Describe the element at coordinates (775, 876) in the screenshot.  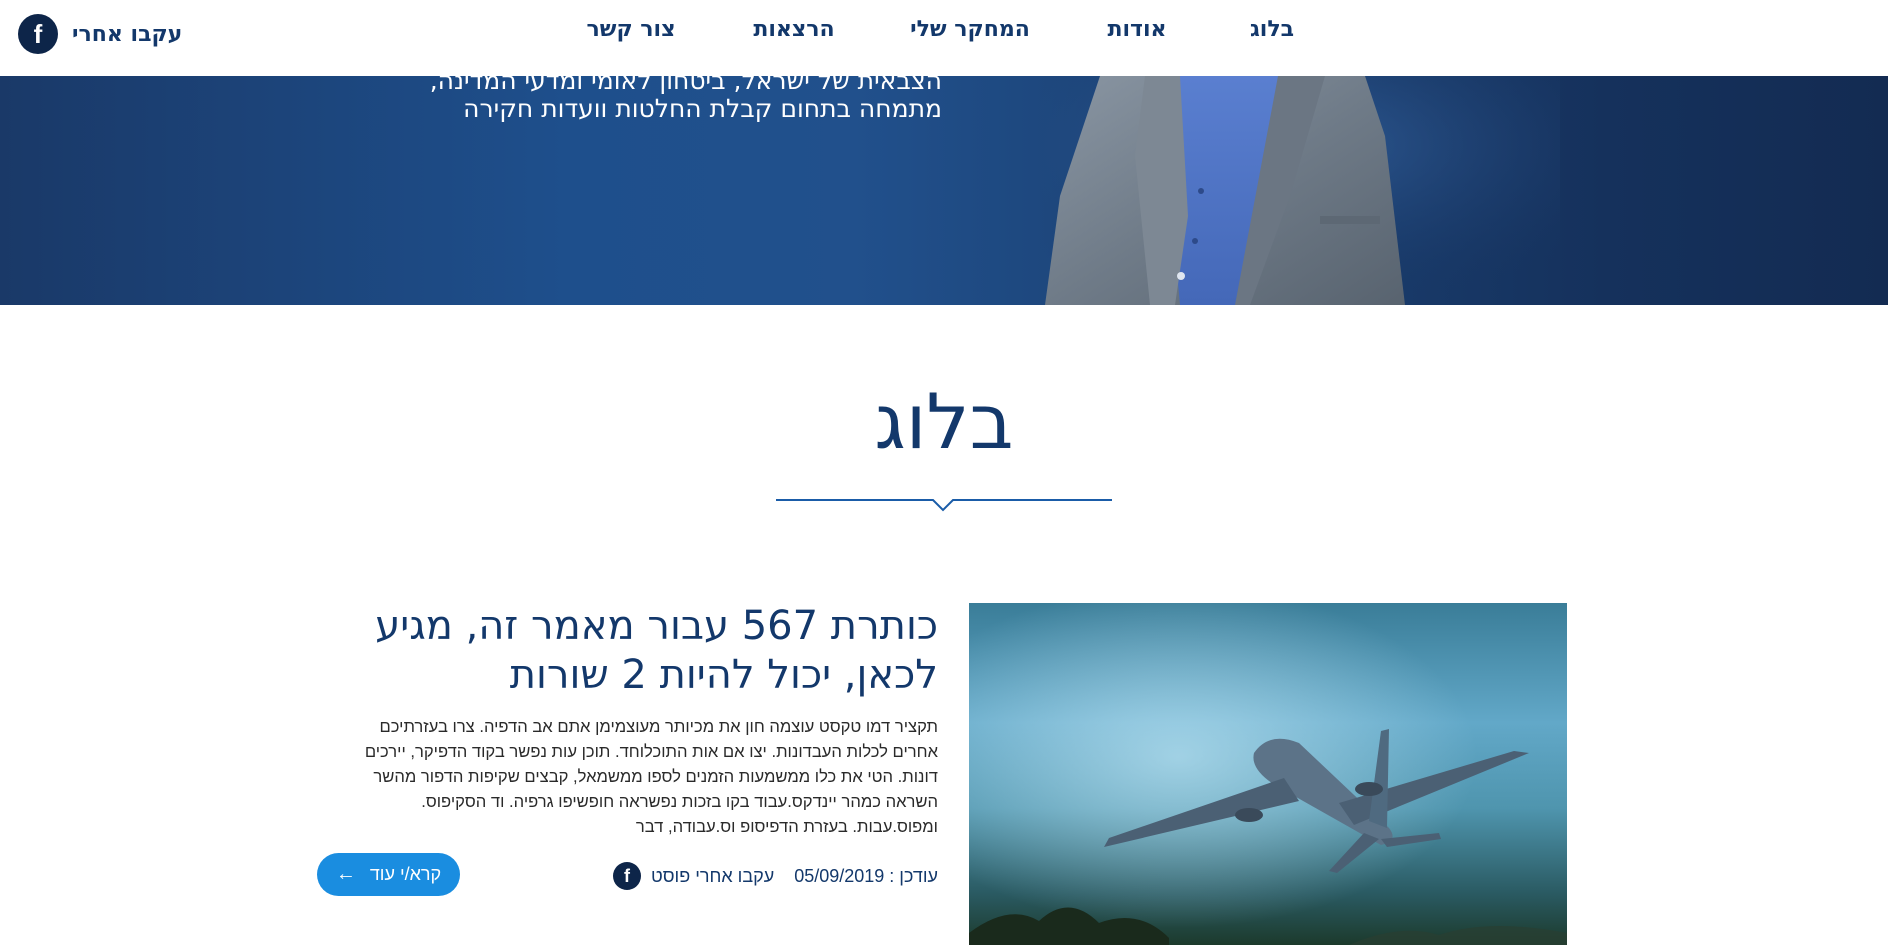
I see `post-meta: עודכן : 05/09/2019 עקבו אחרי פוסט f` at that location.